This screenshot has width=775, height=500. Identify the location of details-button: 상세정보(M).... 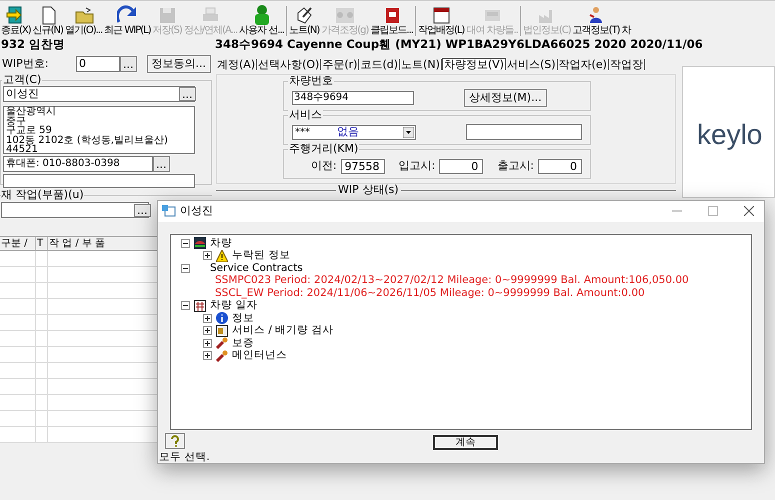
(505, 98).